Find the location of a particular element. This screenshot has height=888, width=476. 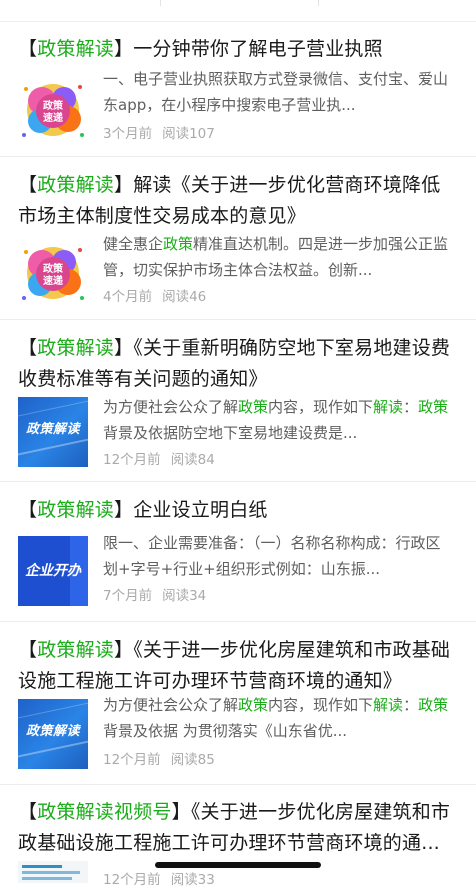

read-count: 阅读85 is located at coordinates (192, 760).